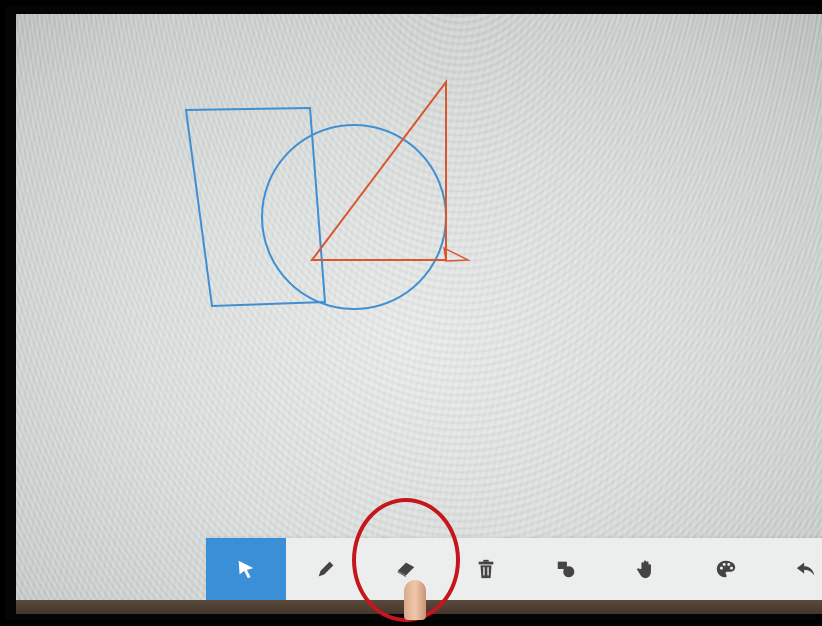 The height and width of the screenshot is (626, 822). I want to click on red-triangle-shape, so click(378, 170).